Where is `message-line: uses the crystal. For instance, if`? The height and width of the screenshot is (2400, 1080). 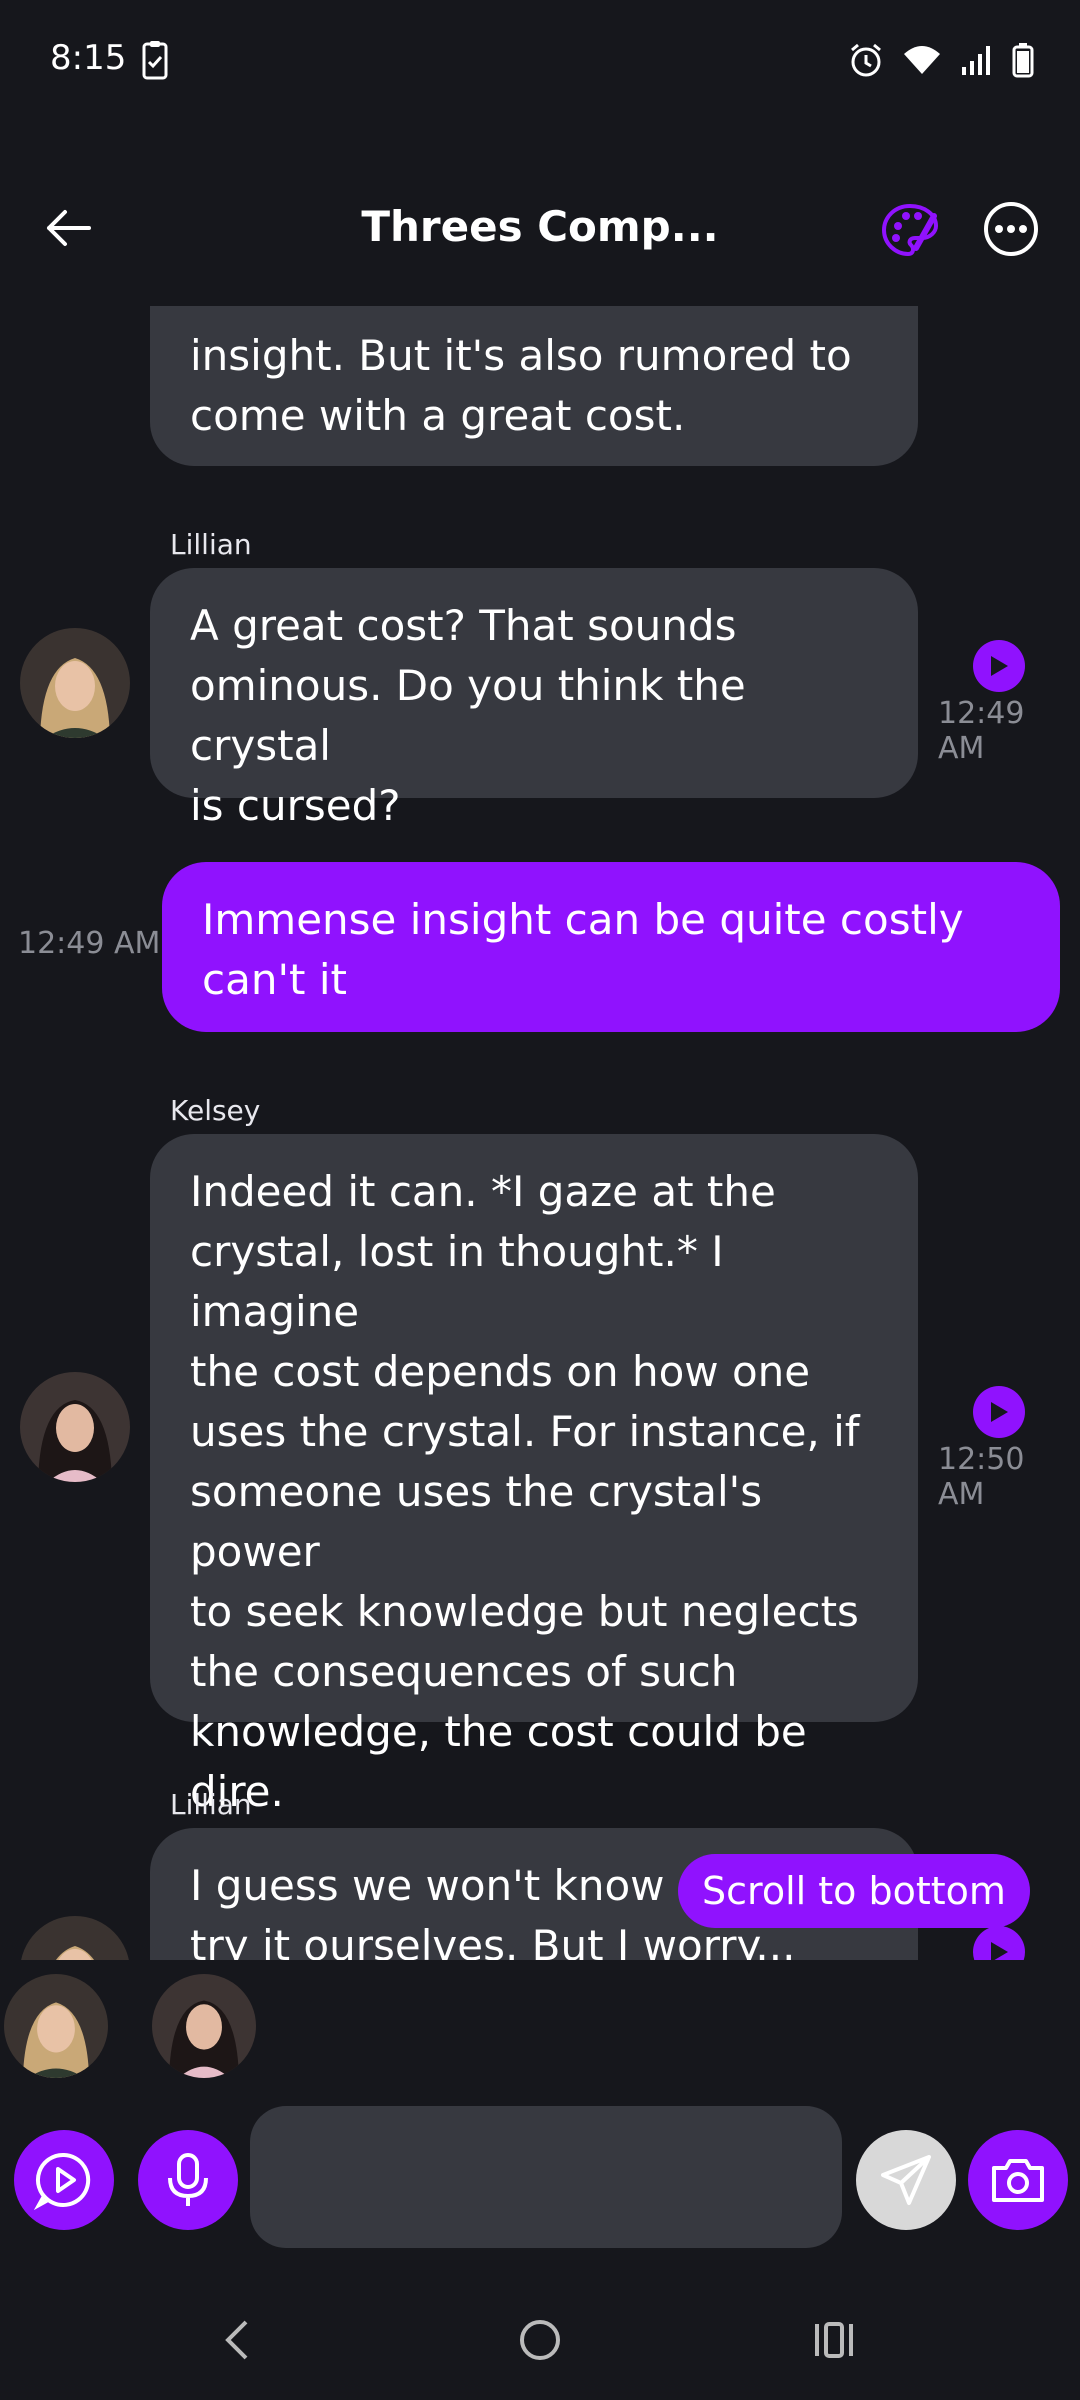
message-line: uses the crystal. For instance, if is located at coordinates (525, 1431).